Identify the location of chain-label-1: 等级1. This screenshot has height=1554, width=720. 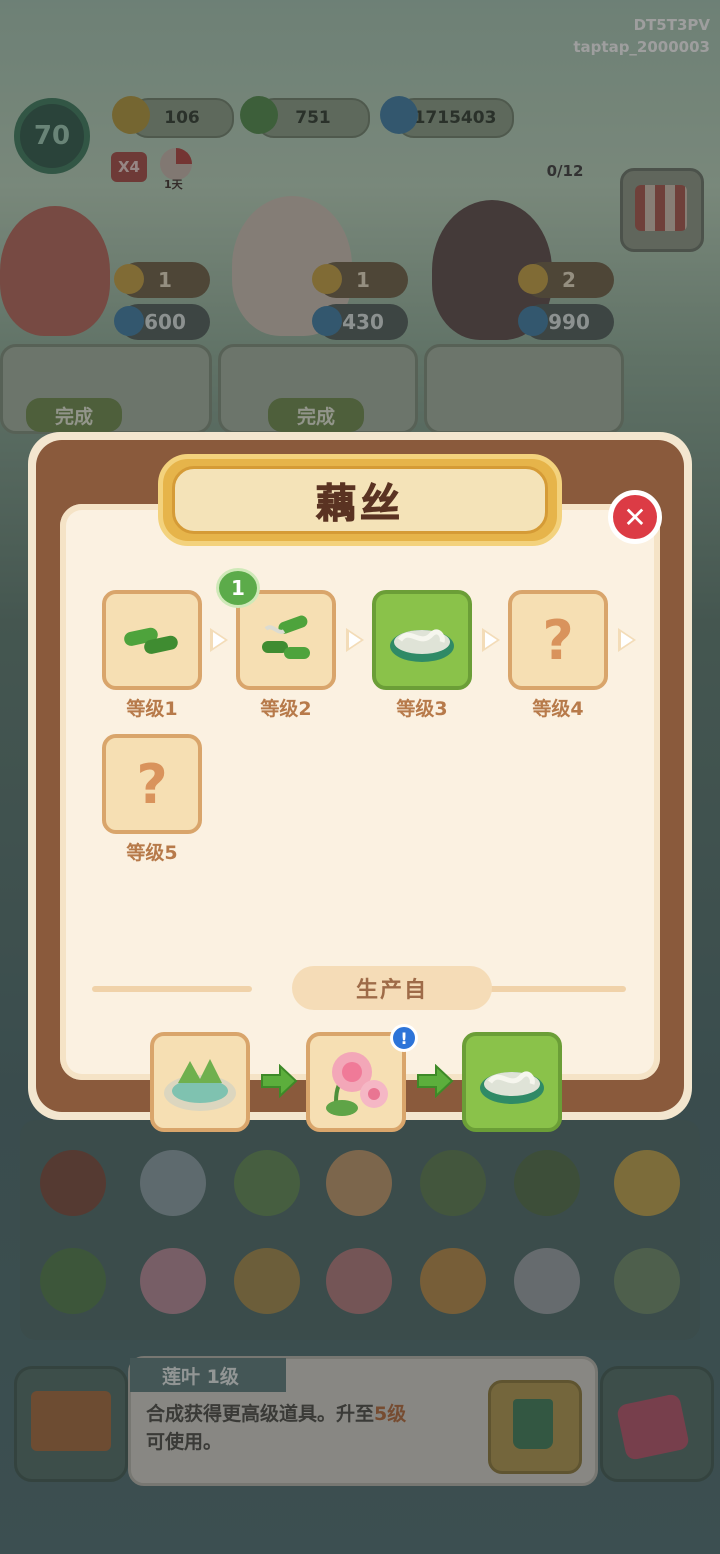
(152, 709).